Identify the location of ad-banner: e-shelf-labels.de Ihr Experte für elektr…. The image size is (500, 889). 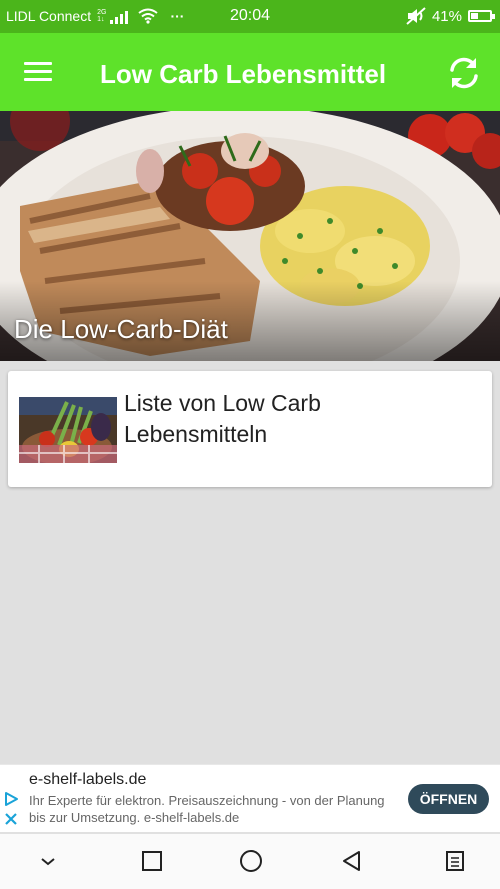
(250, 798).